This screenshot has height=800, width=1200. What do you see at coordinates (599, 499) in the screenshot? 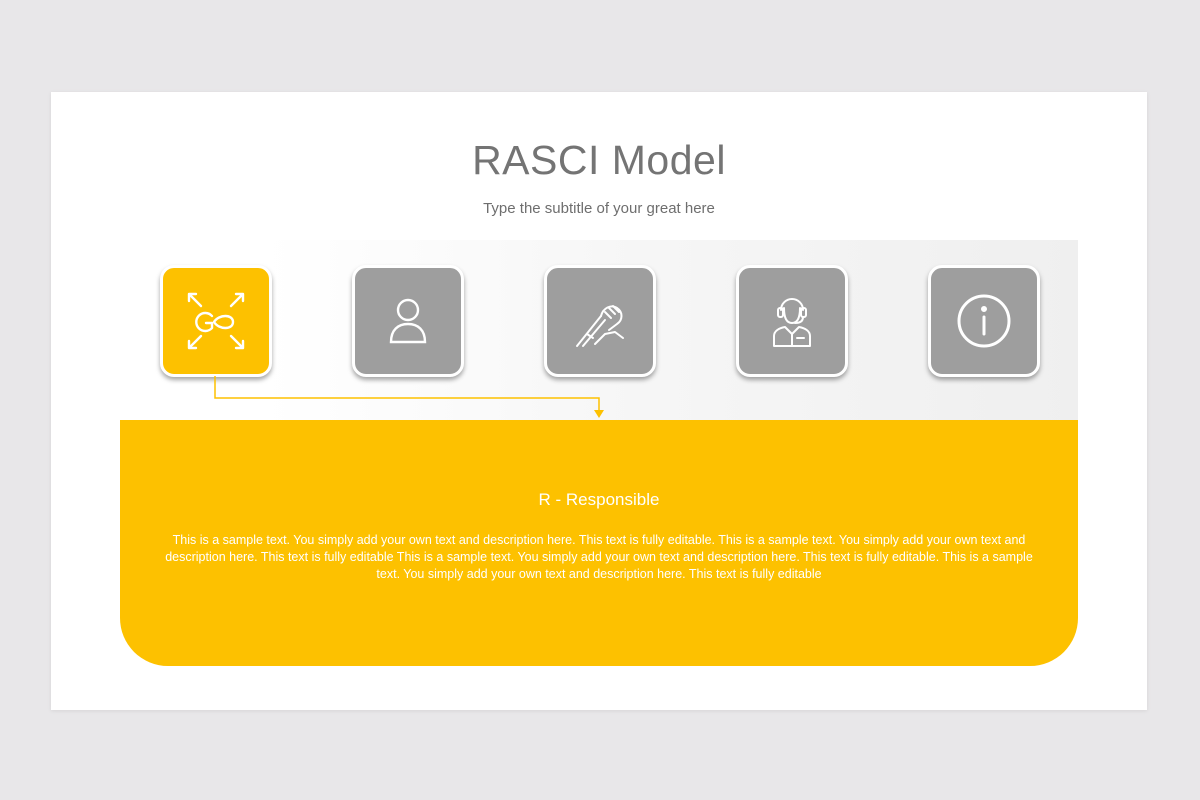
I see `panel-heading: R - Responsible` at bounding box center [599, 499].